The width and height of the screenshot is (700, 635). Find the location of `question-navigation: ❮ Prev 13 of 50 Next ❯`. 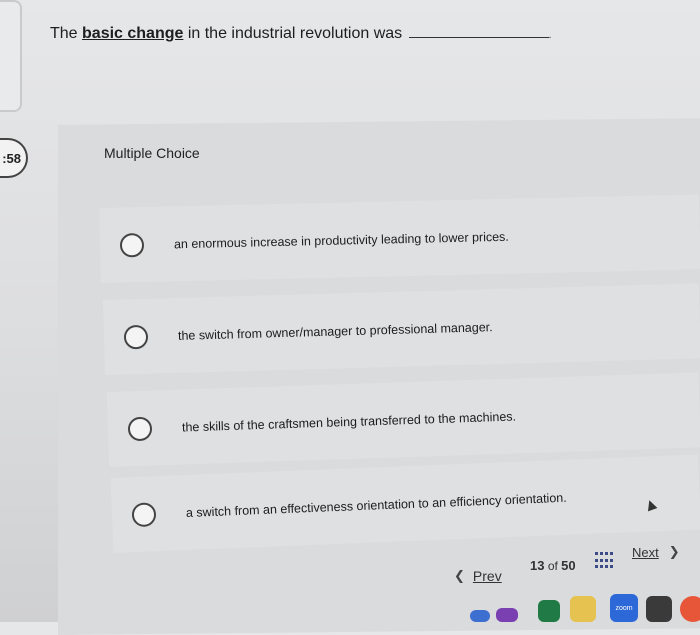

question-navigation: ❮ Prev 13 of 50 Next ❯ is located at coordinates (570, 562).